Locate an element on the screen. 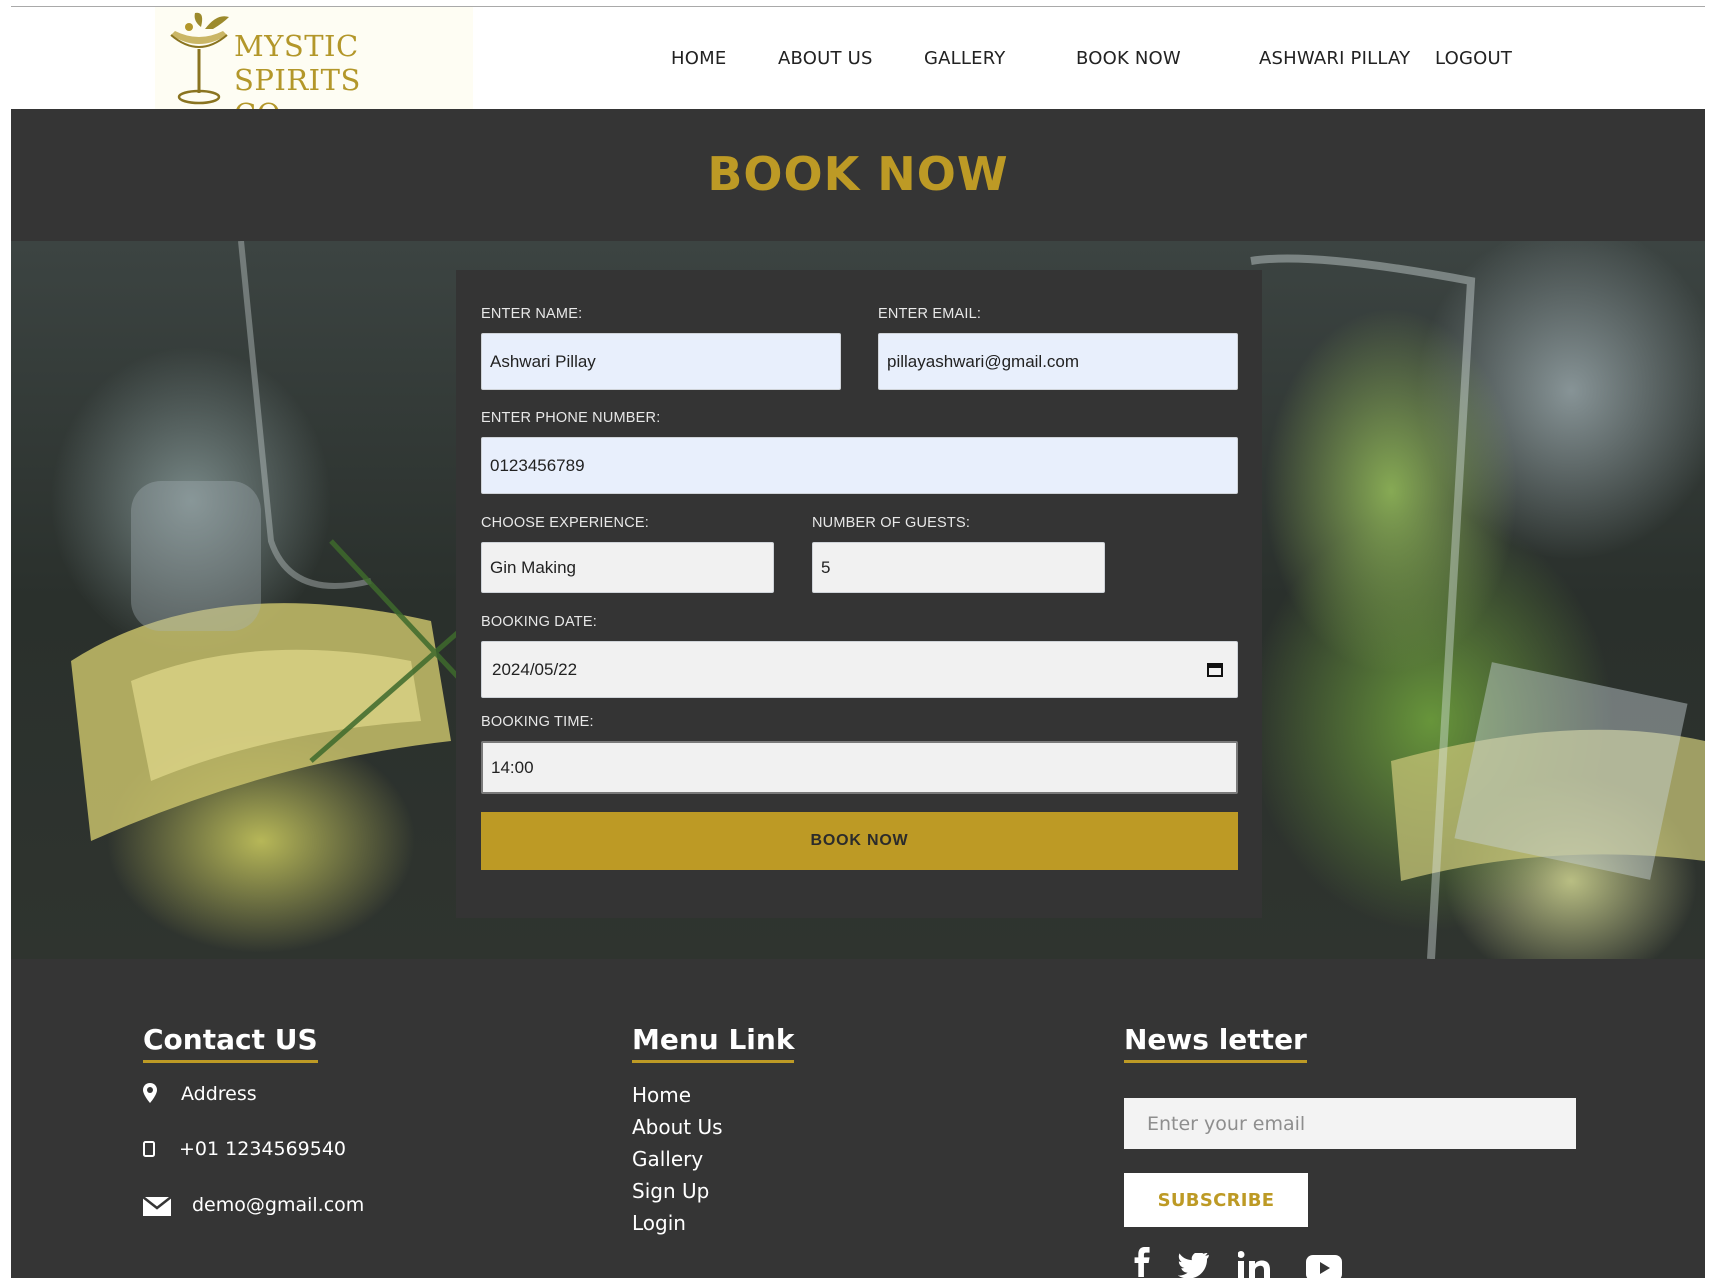  nav-about-us: ABOUT US is located at coordinates (825, 58).